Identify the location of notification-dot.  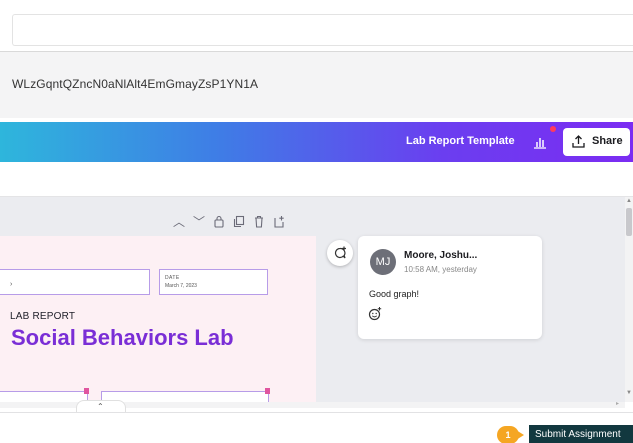
(553, 129).